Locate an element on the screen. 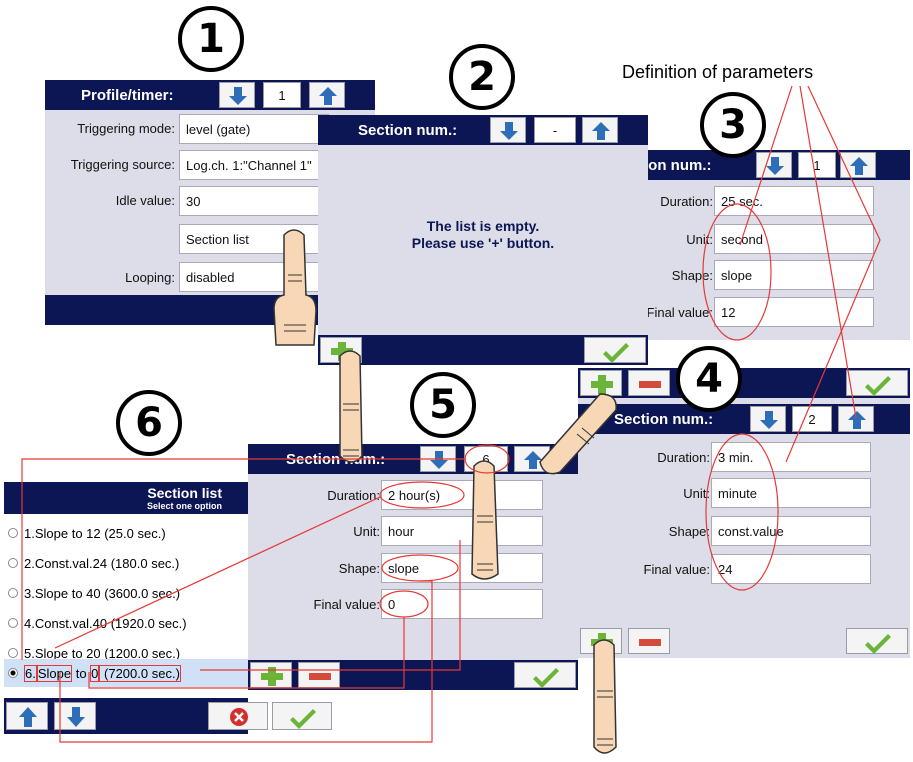 This screenshot has width=913, height=762. final-value-field: 0 is located at coordinates (462, 604).